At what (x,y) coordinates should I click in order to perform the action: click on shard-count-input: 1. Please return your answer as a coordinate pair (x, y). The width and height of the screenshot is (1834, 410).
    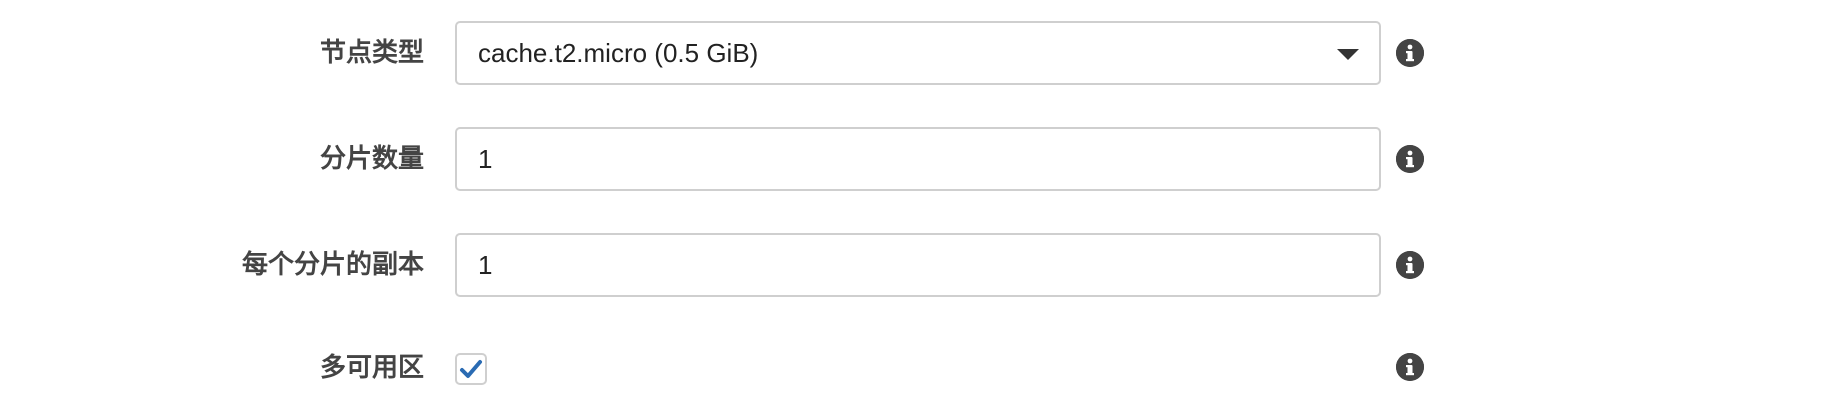
    Looking at the image, I should click on (918, 159).